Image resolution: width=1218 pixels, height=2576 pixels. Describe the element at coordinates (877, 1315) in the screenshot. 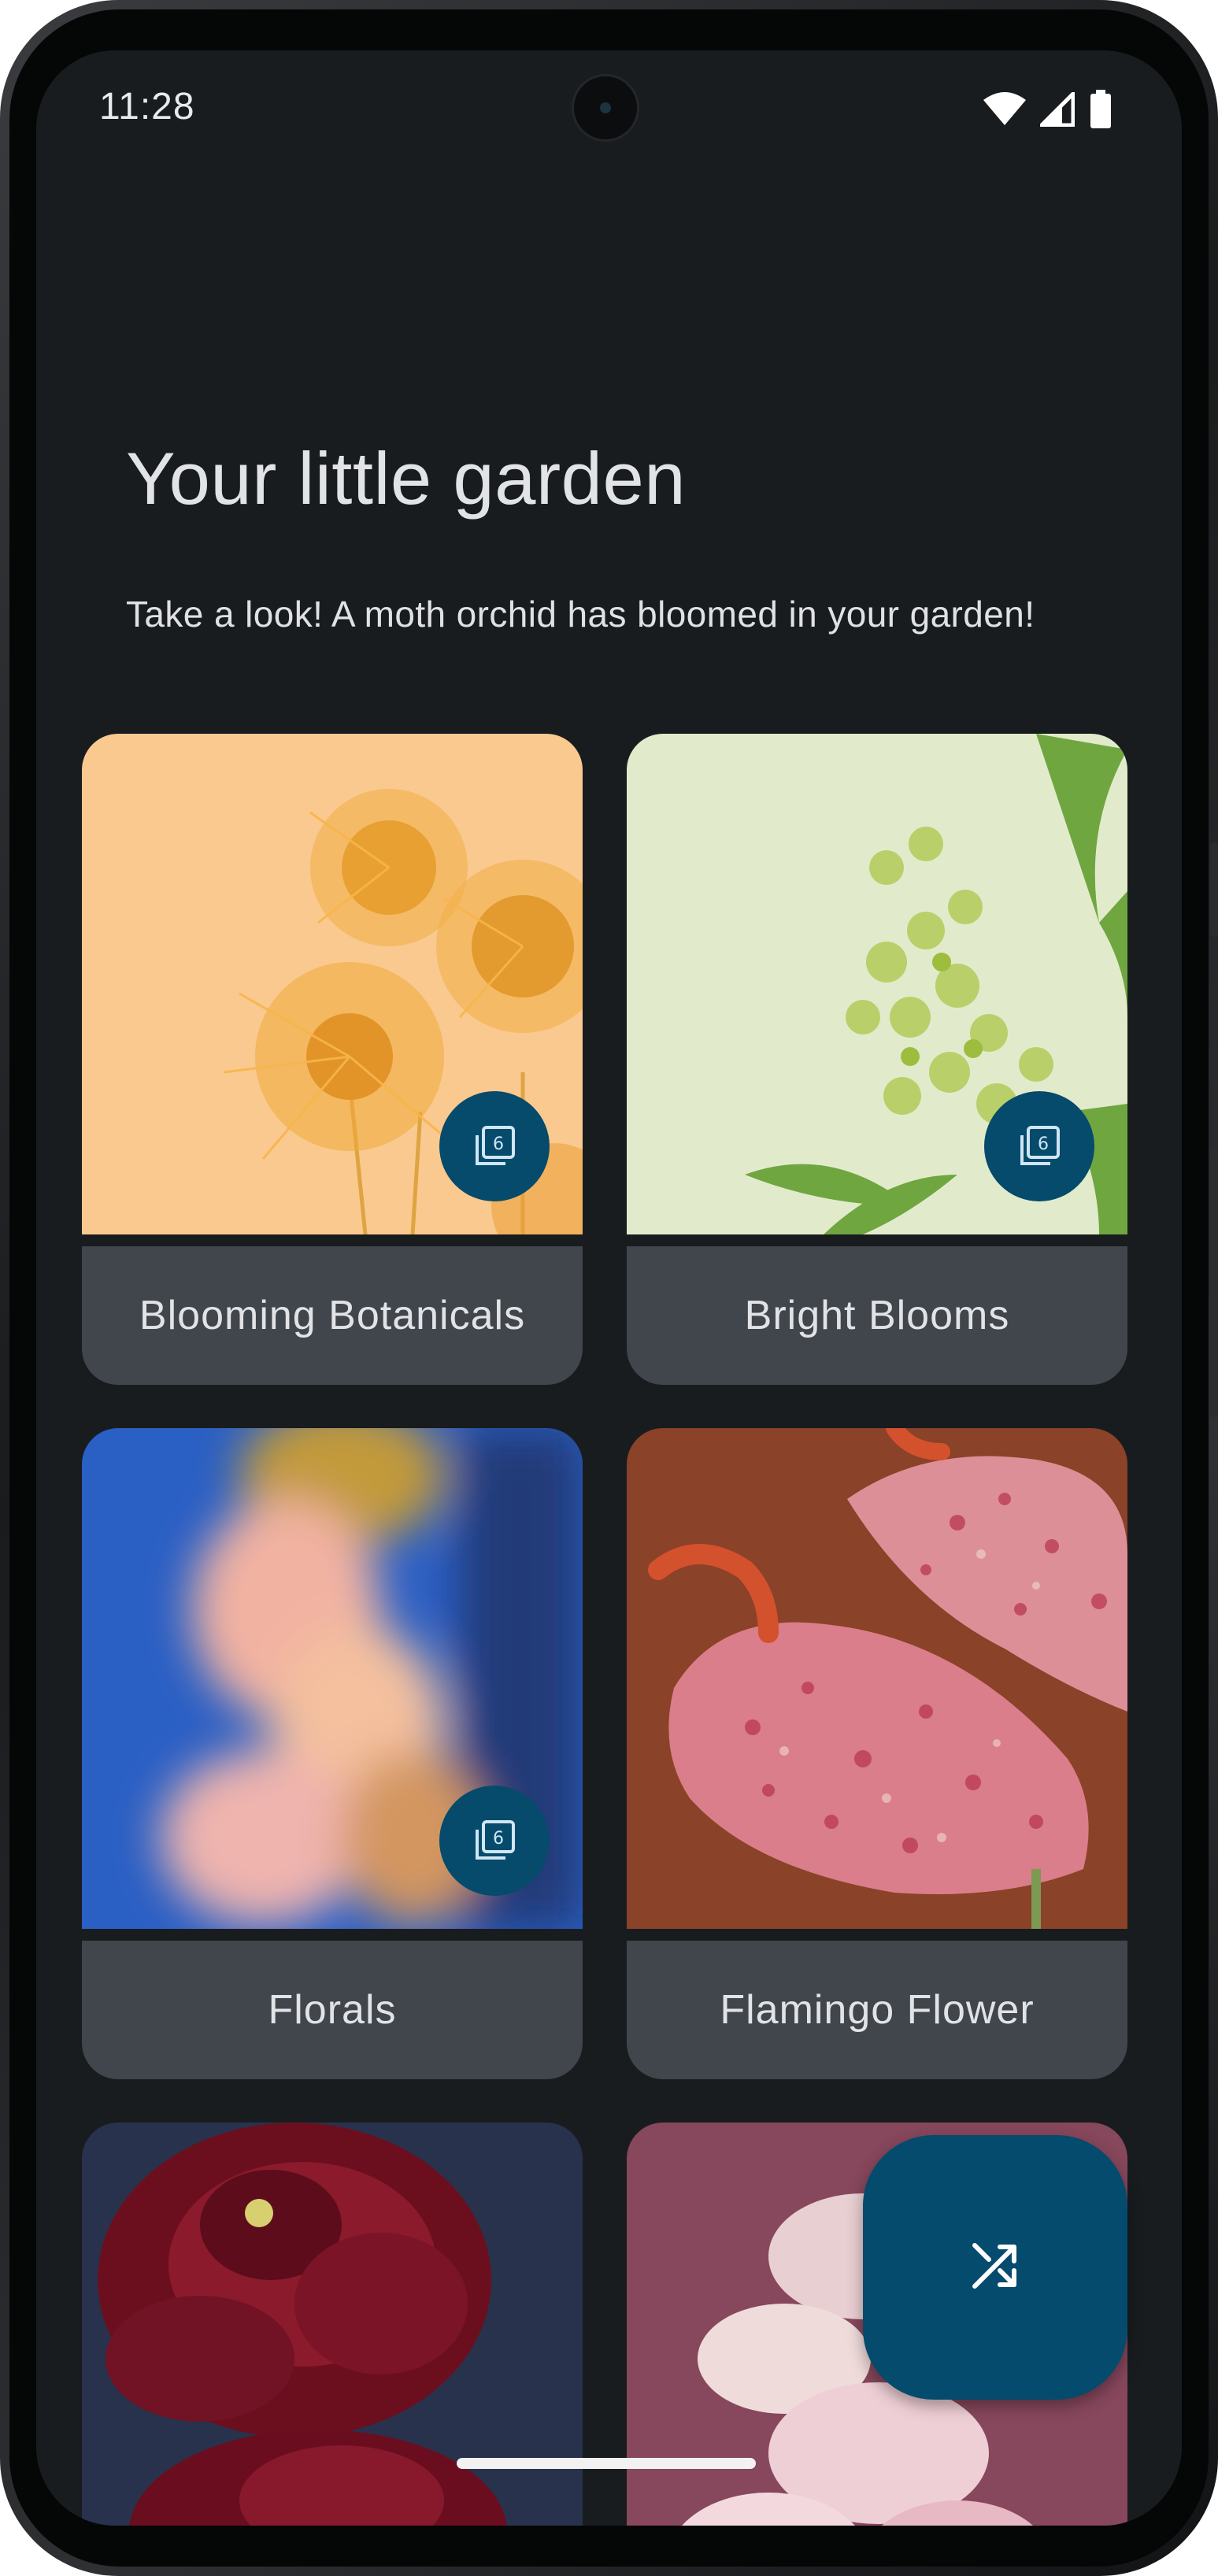

I see `card-label: Bright Blooms` at that location.